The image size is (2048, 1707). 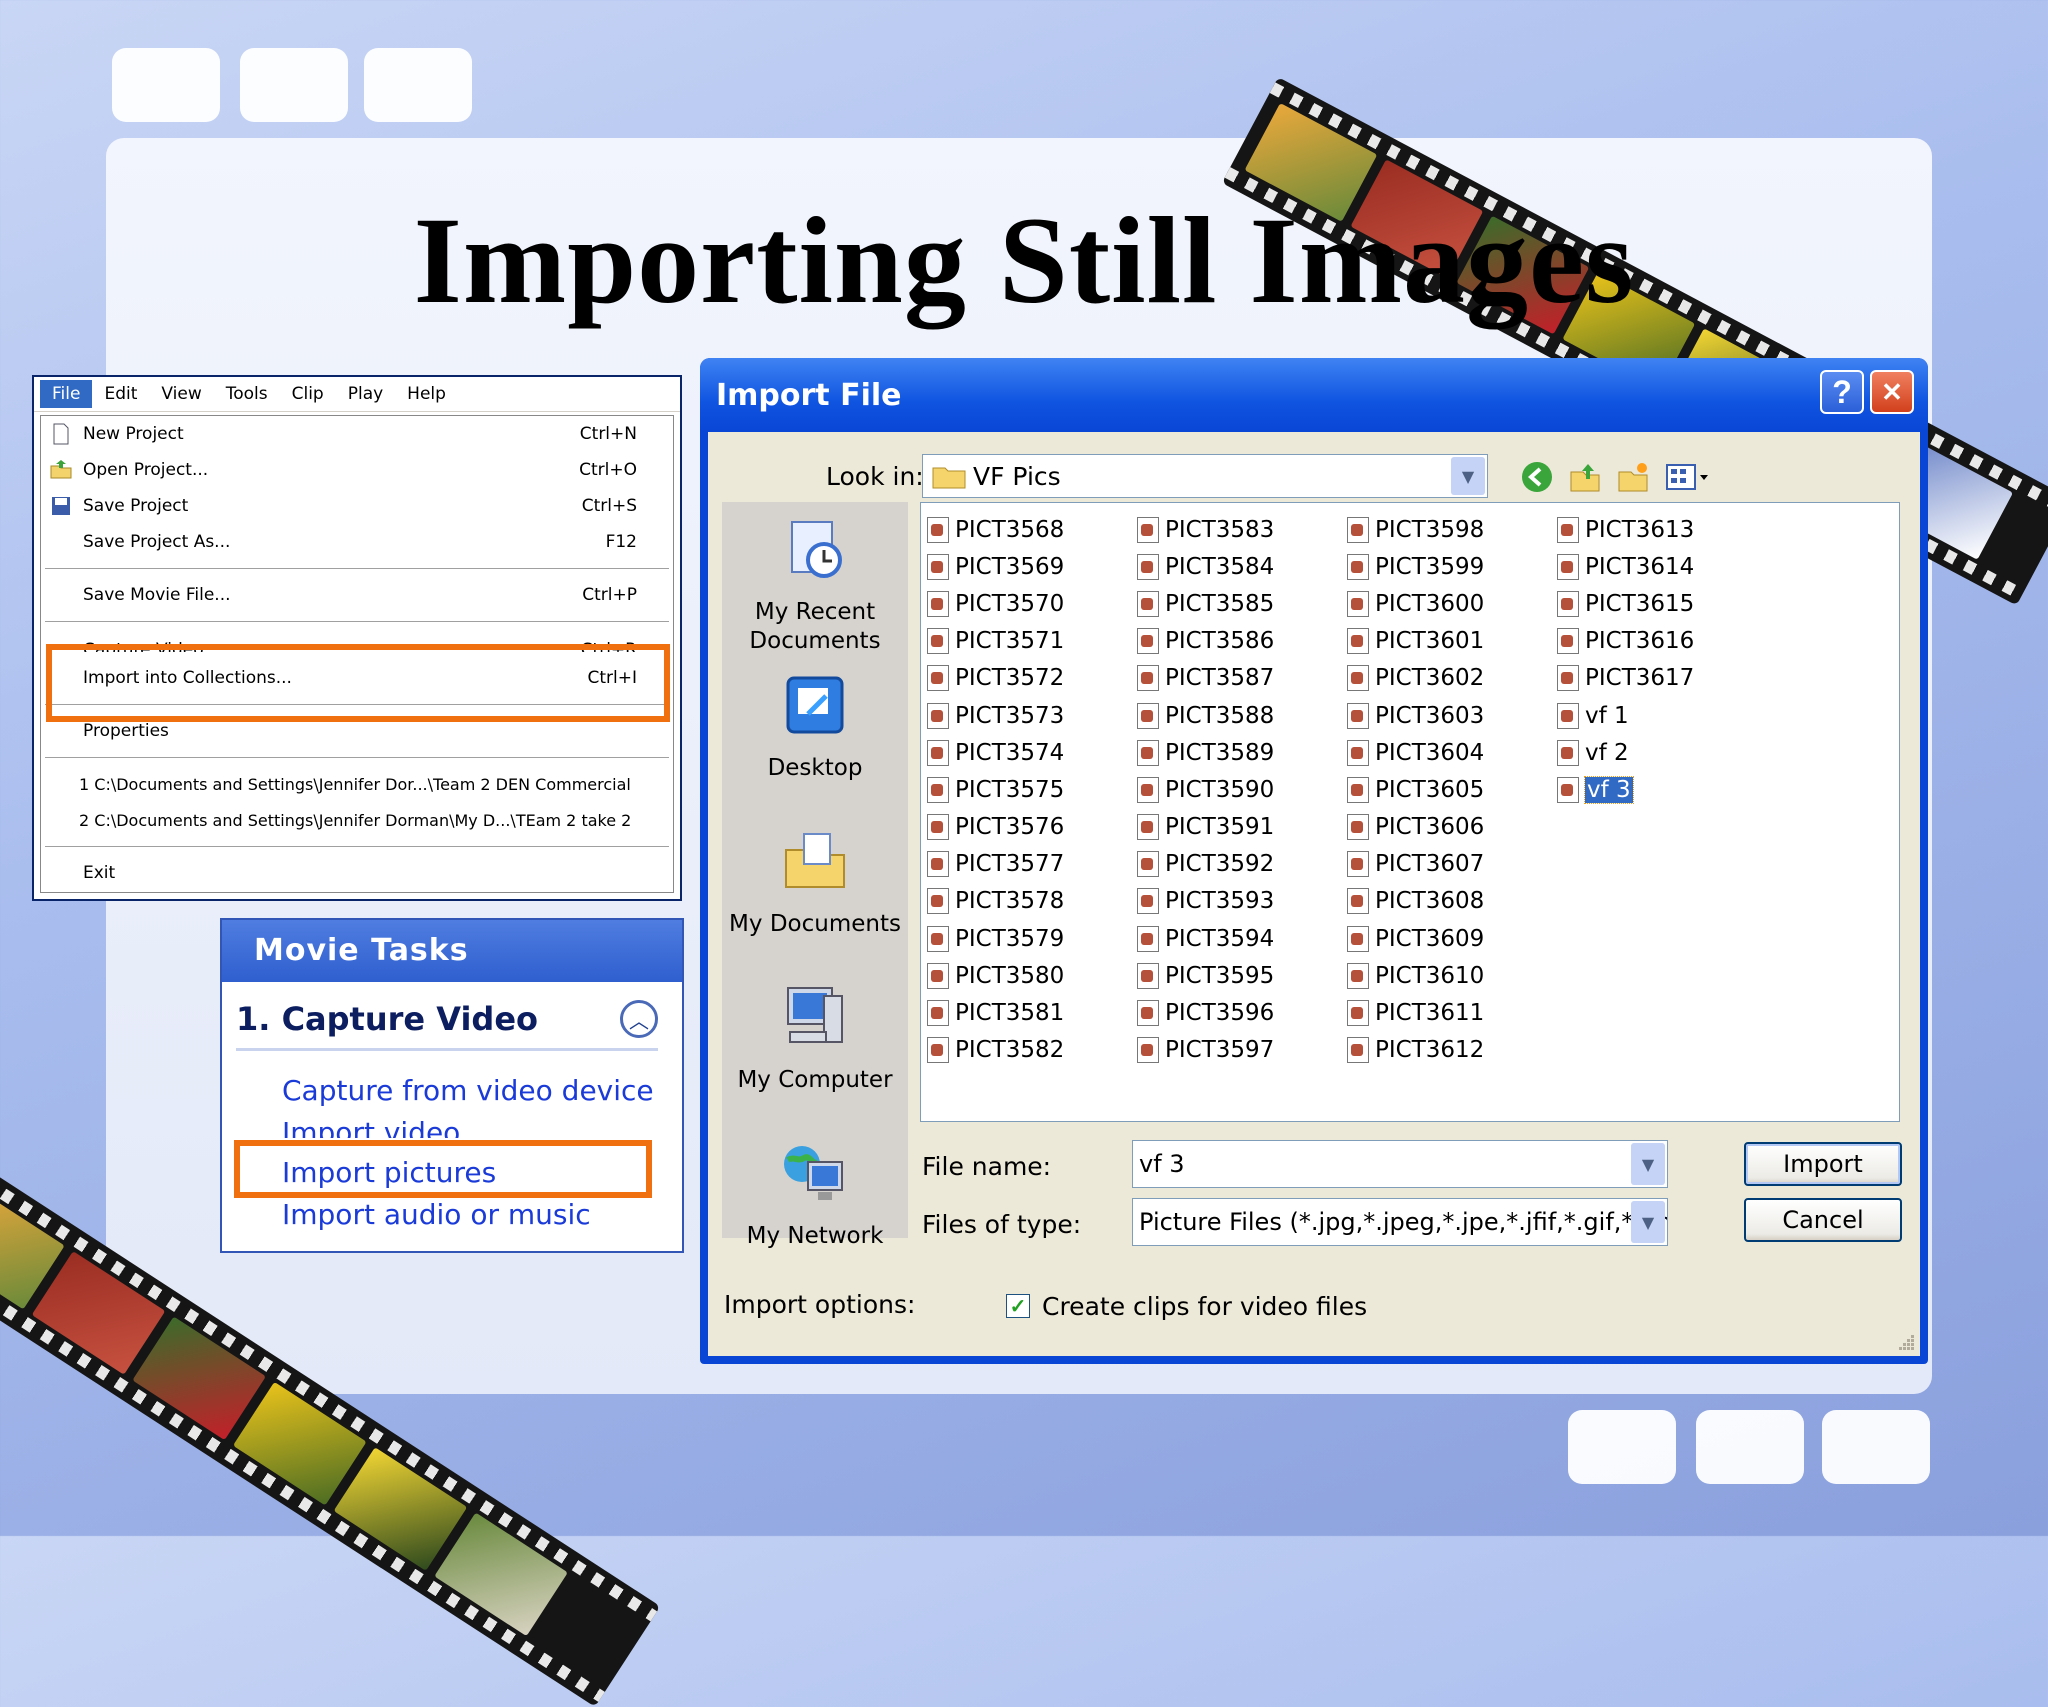 What do you see at coordinates (1205, 678) in the screenshot?
I see `file-item: PICT3587` at bounding box center [1205, 678].